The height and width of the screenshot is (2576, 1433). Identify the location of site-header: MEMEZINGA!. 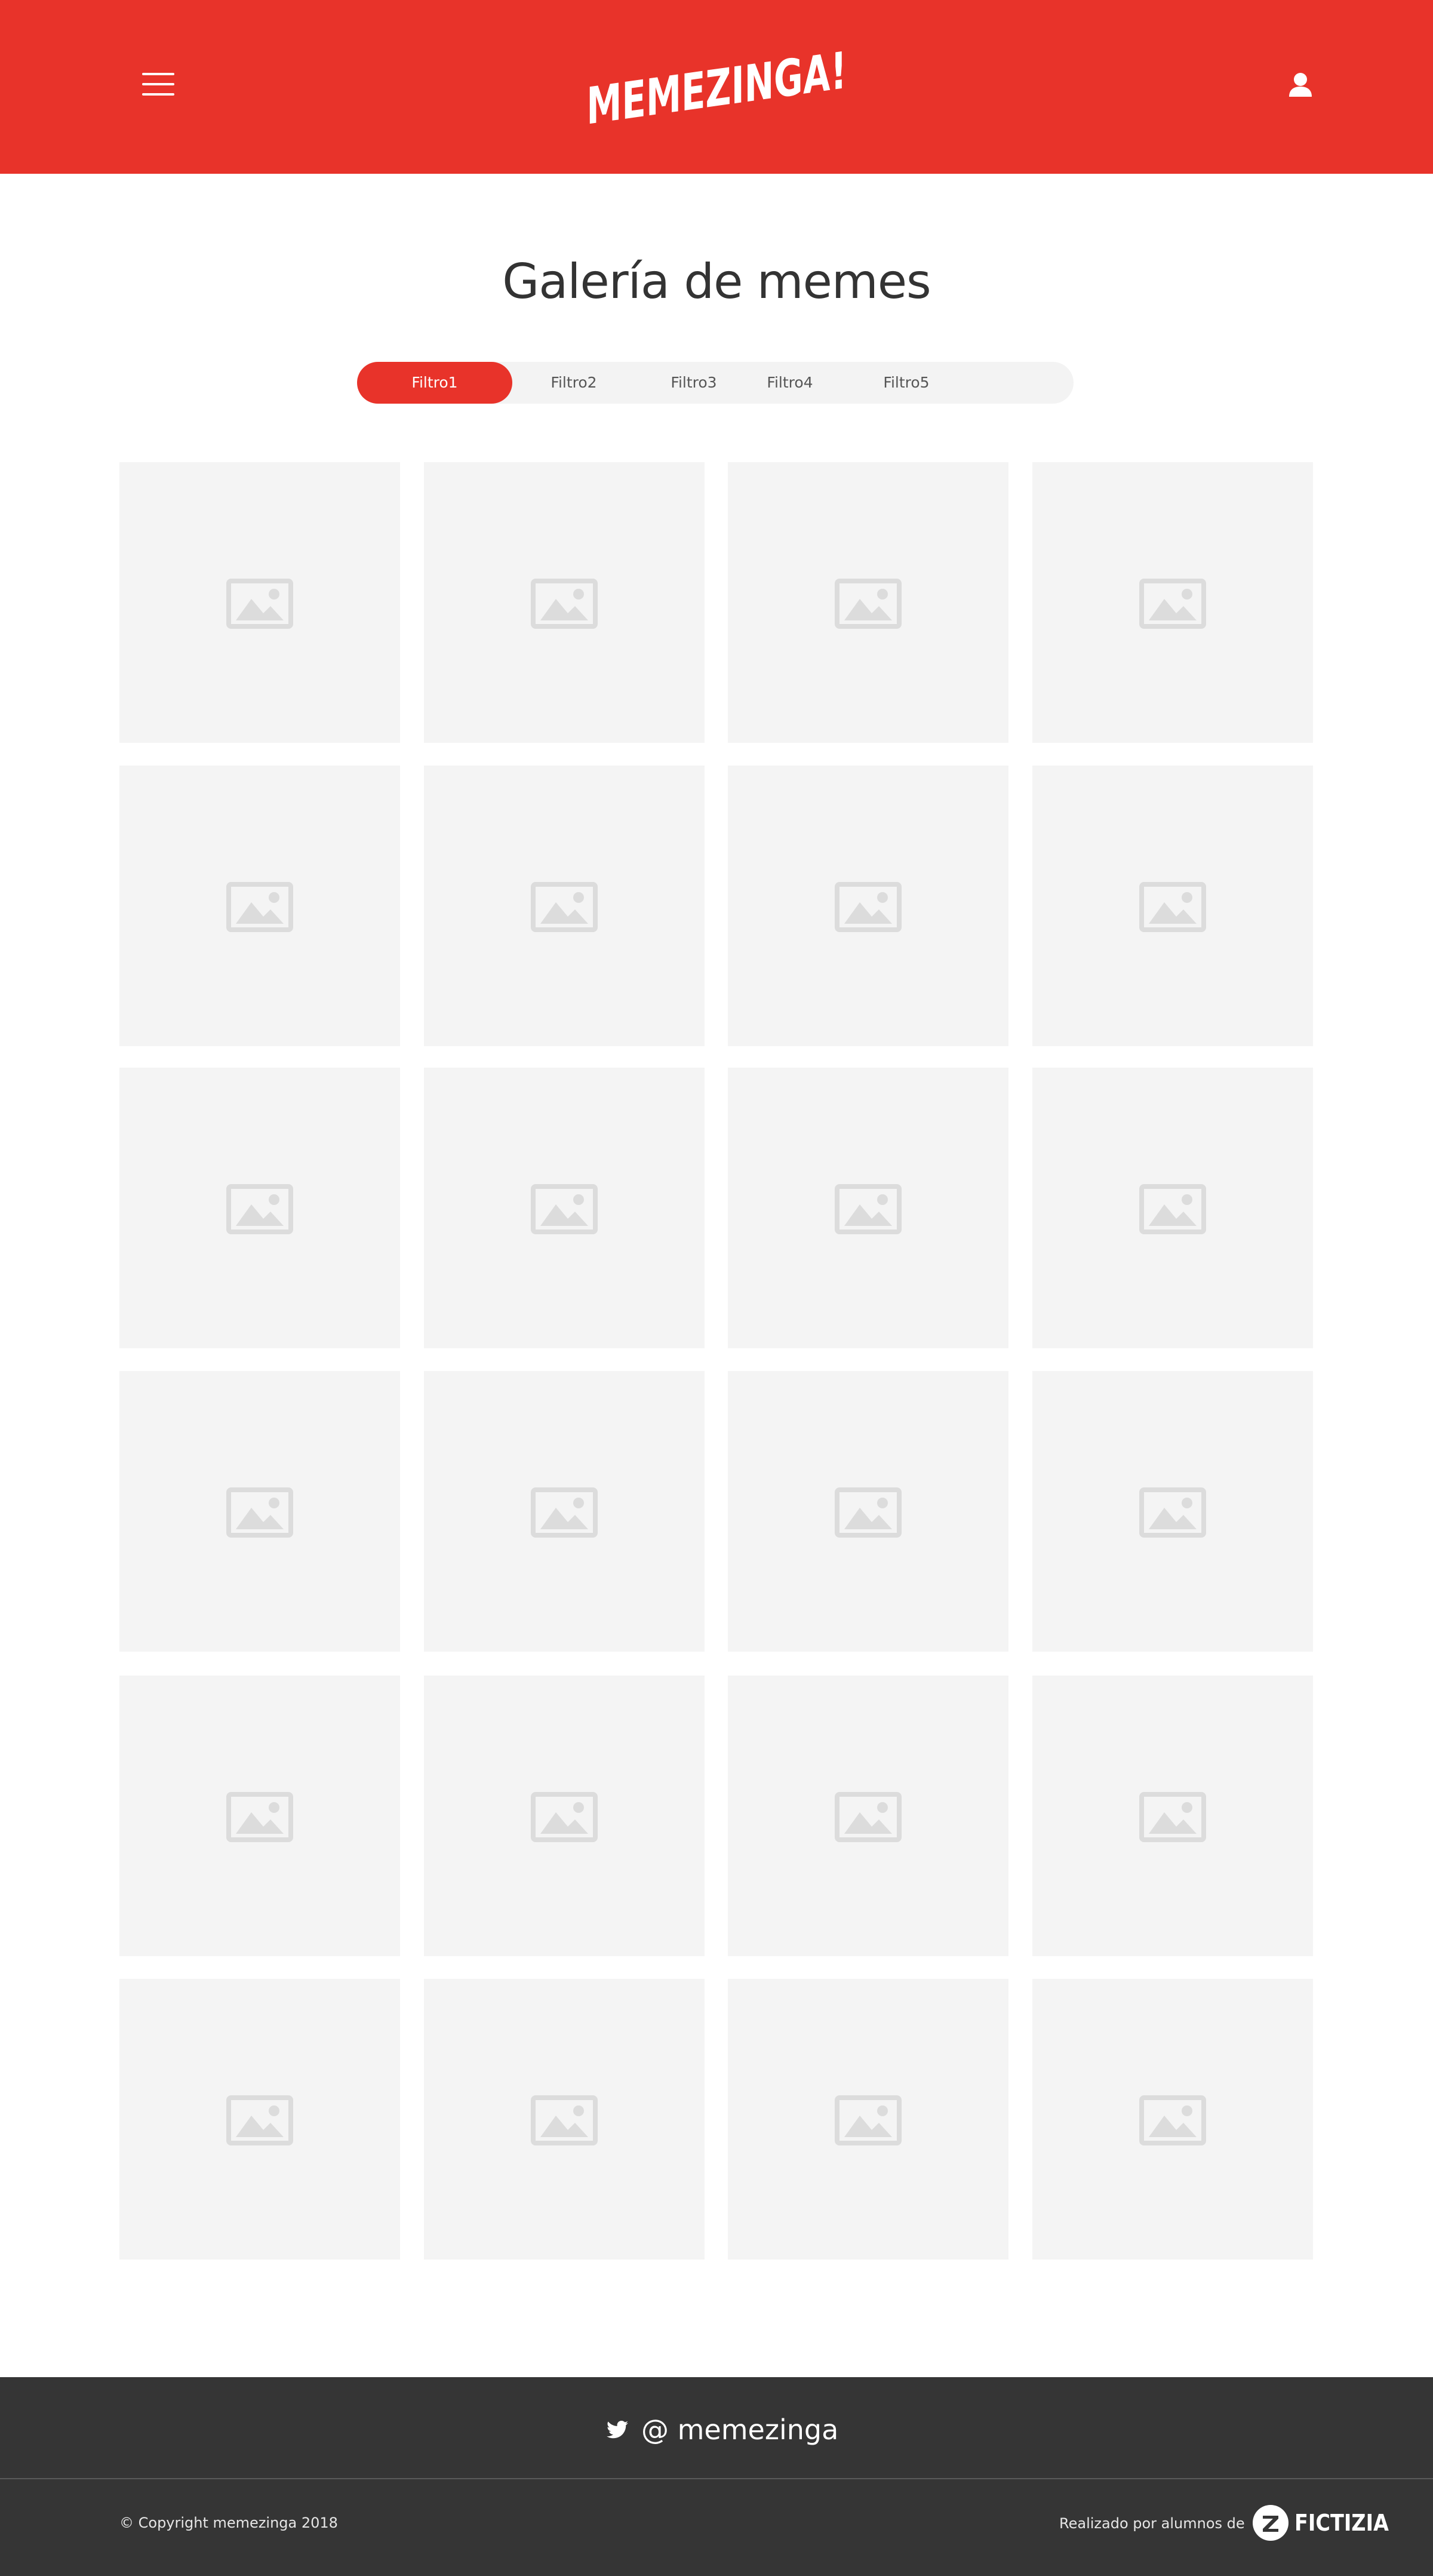
(716, 87).